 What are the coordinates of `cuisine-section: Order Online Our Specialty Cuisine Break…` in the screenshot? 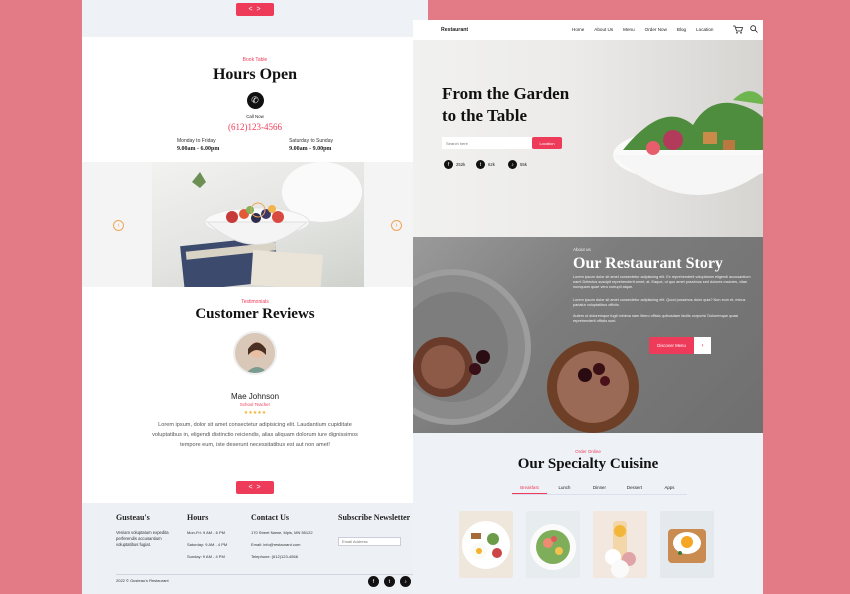 It's located at (588, 513).